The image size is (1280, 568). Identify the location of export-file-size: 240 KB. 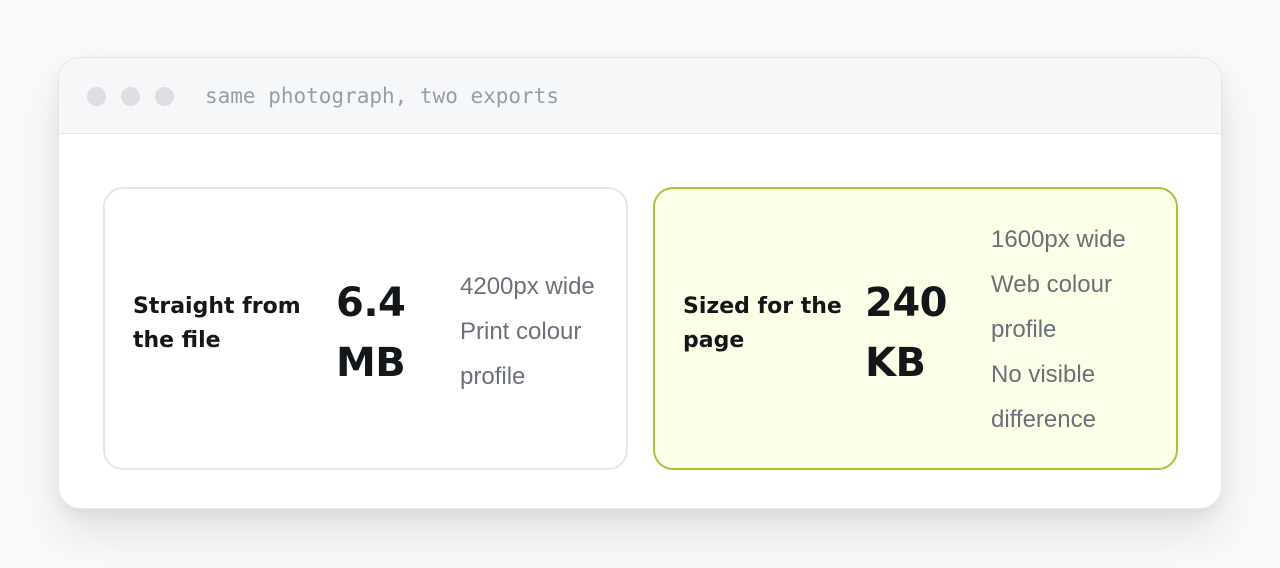
(906, 333).